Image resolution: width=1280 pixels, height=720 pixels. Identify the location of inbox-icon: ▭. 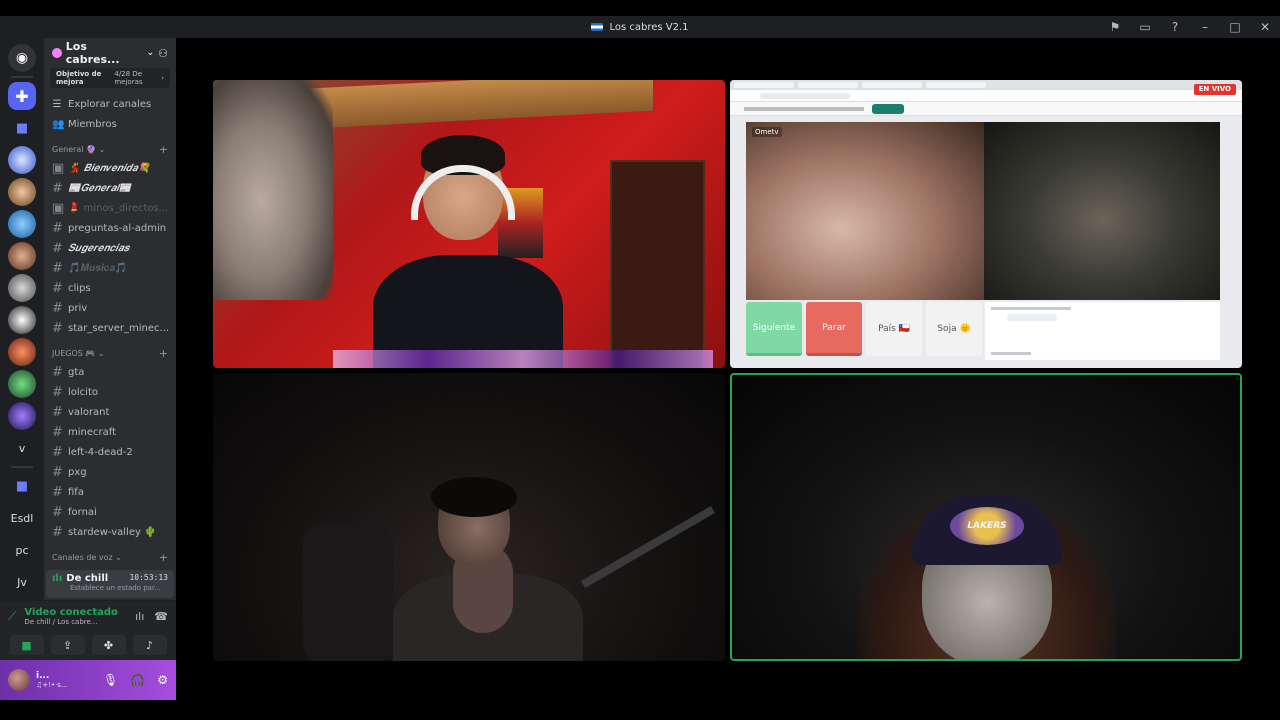
(1145, 27).